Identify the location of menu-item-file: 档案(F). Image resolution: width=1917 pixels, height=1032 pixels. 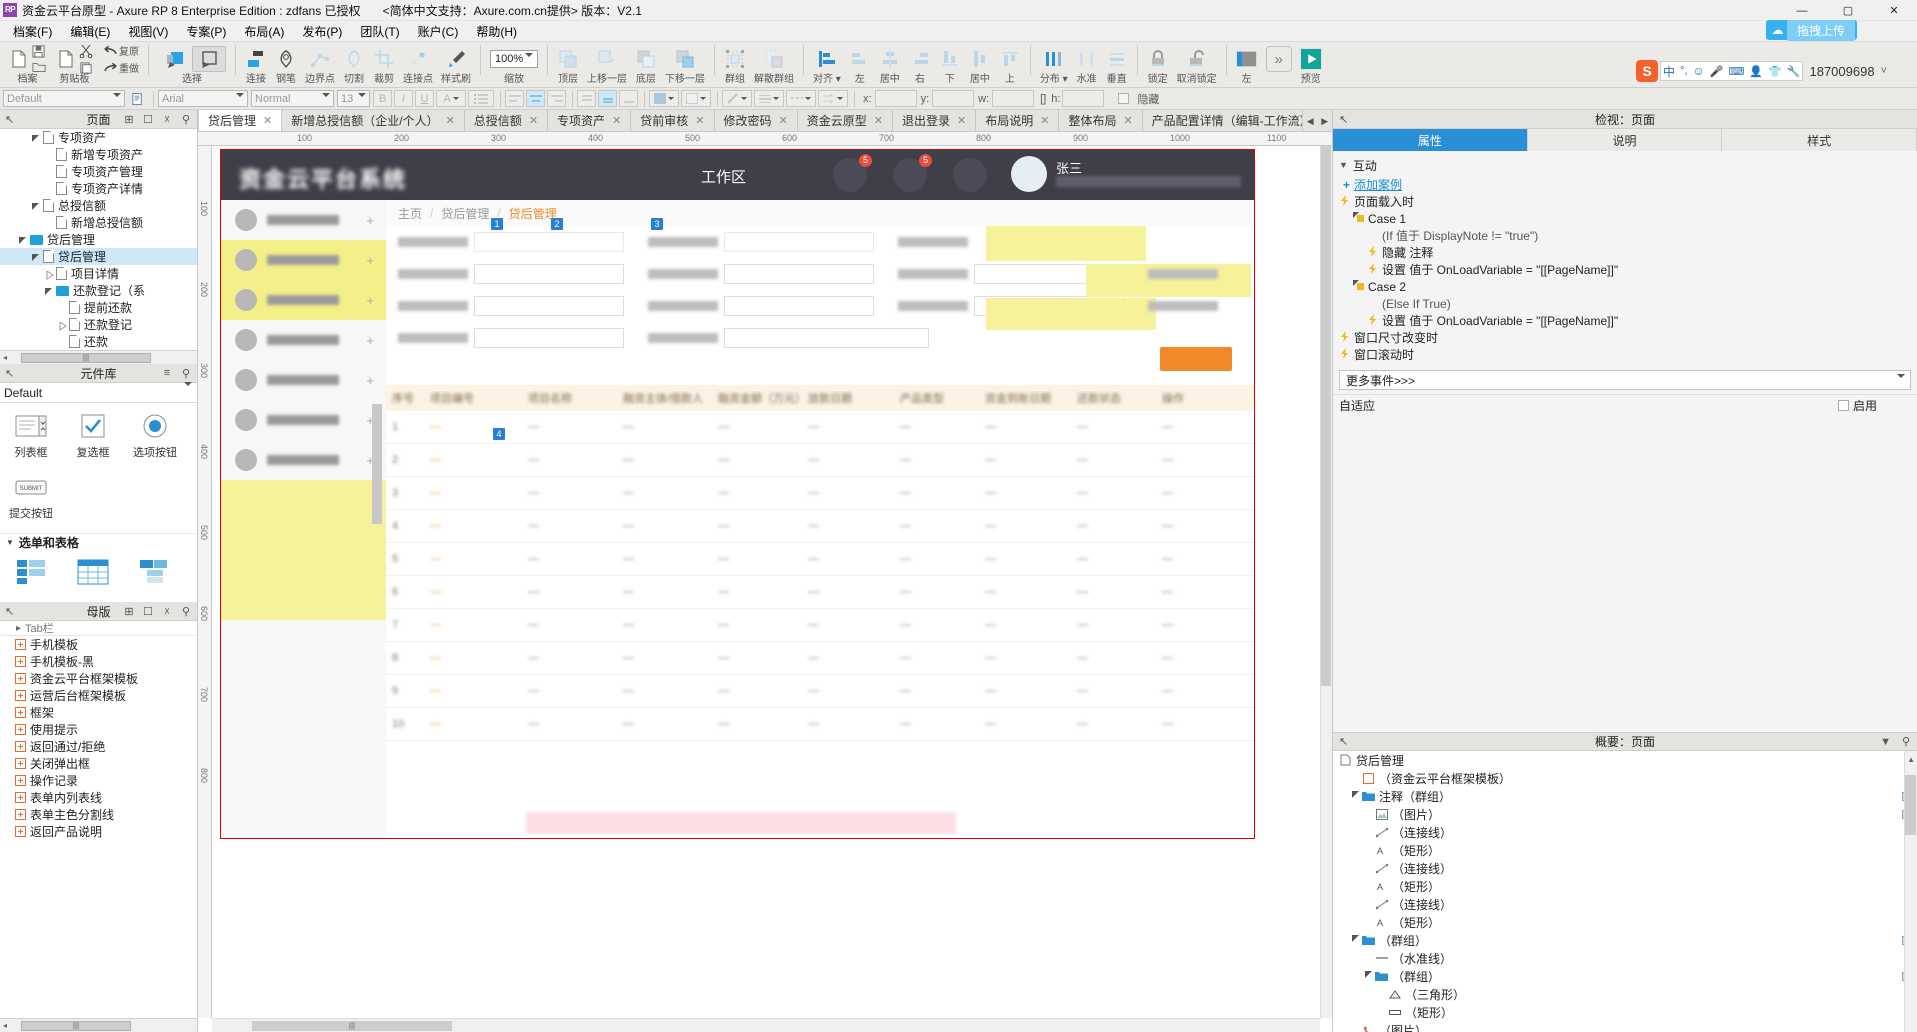
(32, 31).